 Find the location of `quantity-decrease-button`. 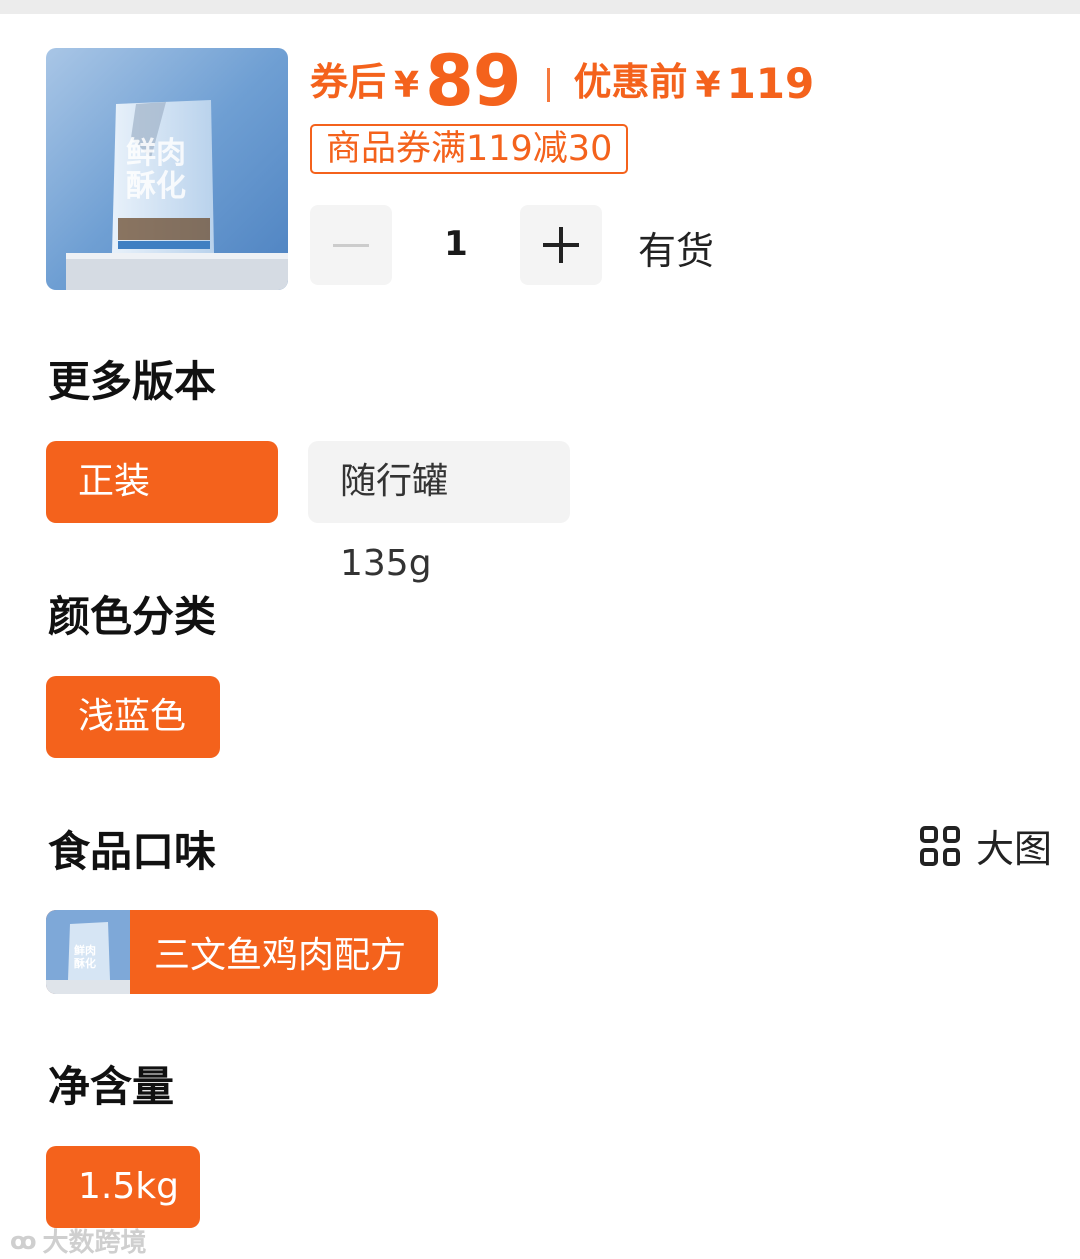

quantity-decrease-button is located at coordinates (351, 245).